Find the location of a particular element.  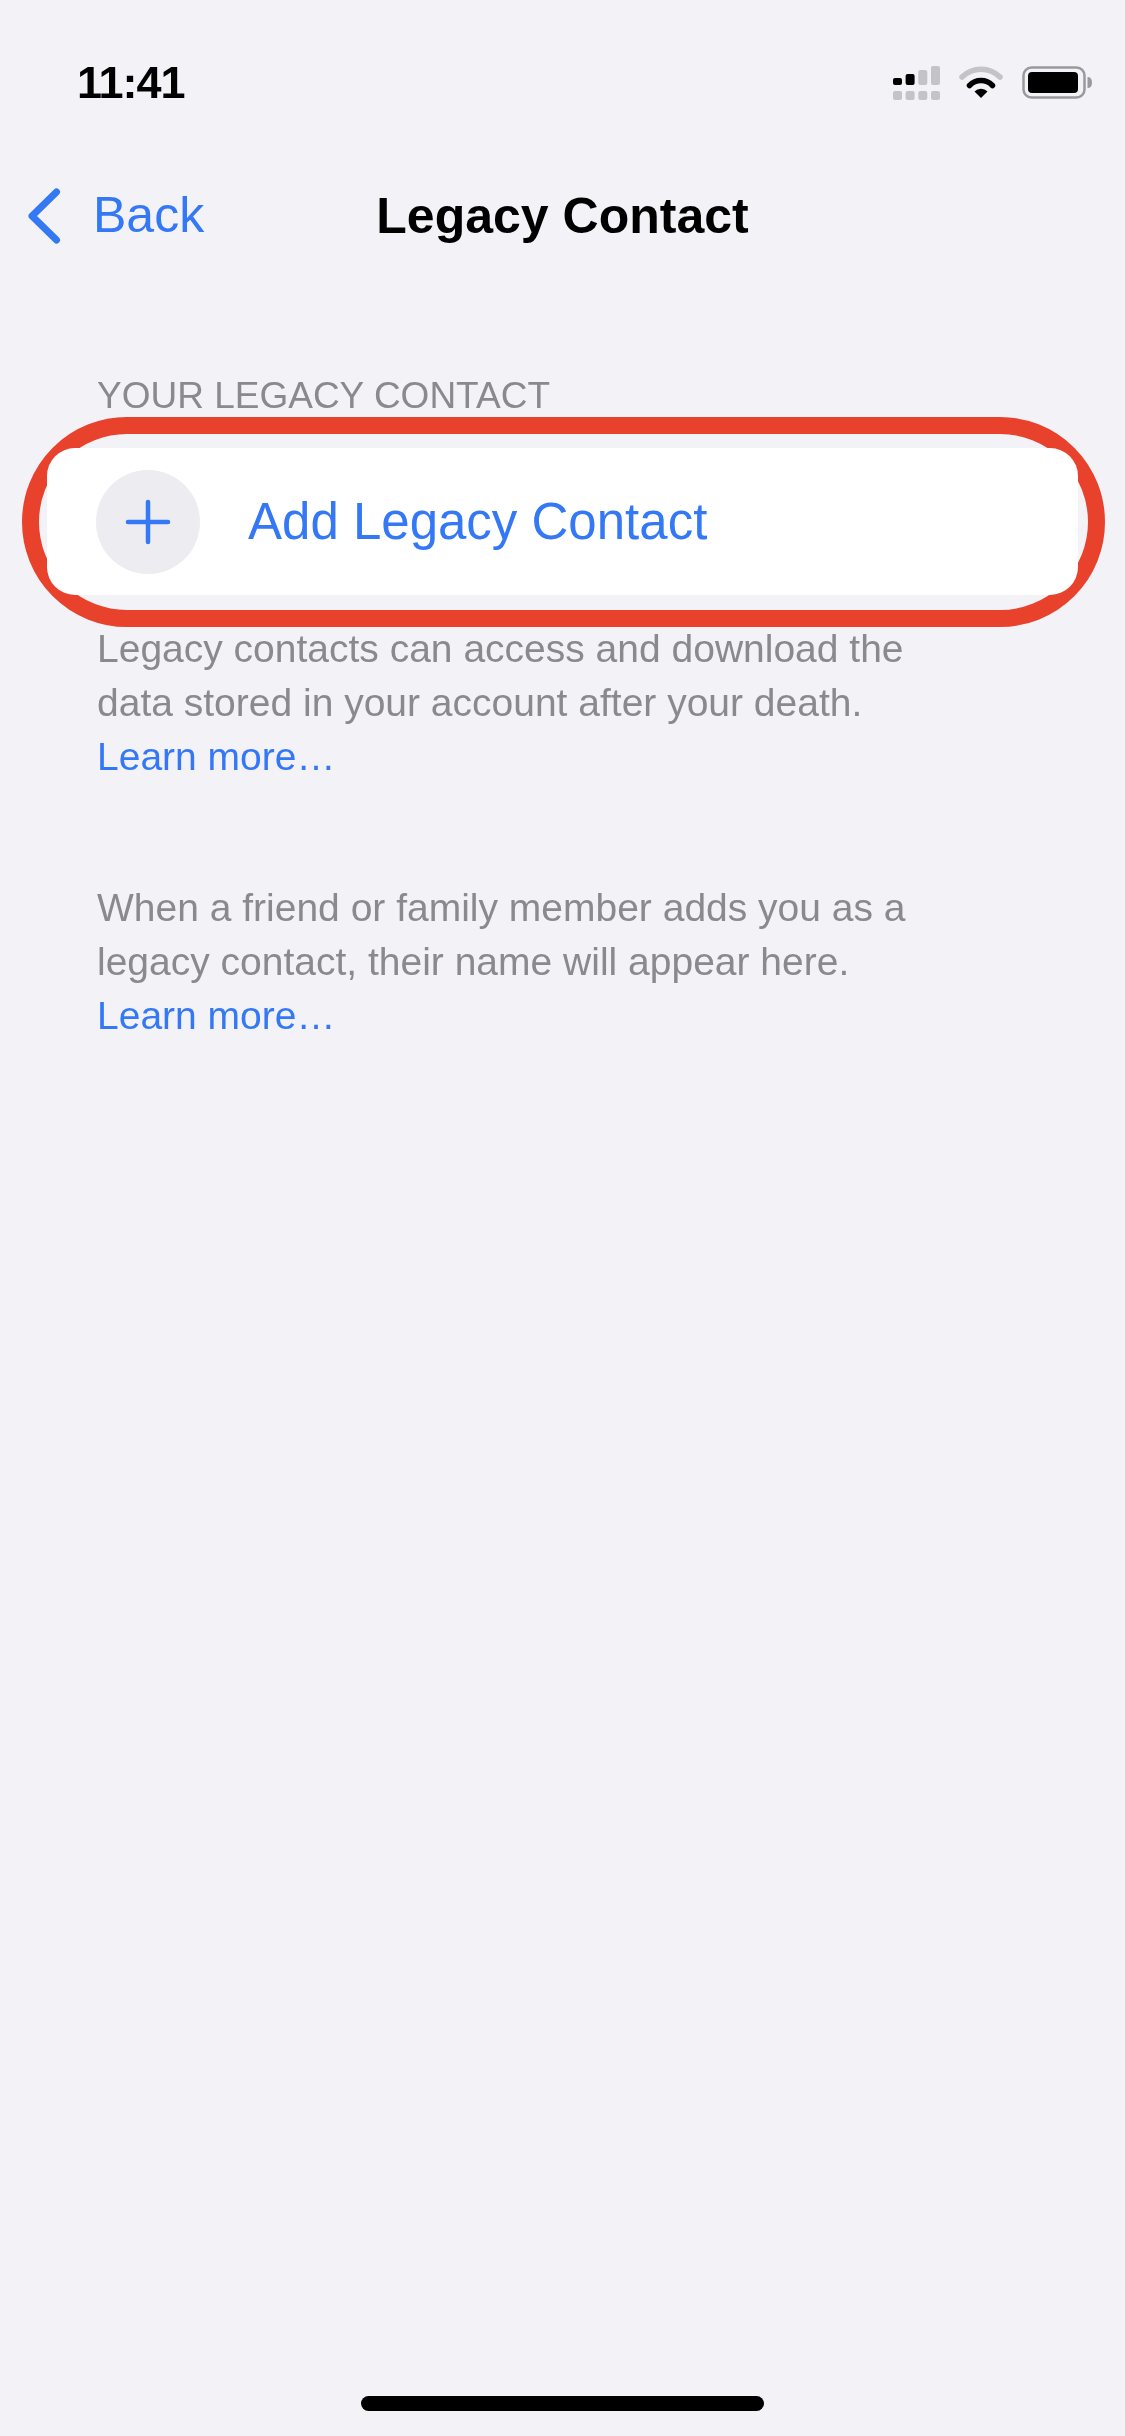

battery-icon is located at coordinates (1057, 82).